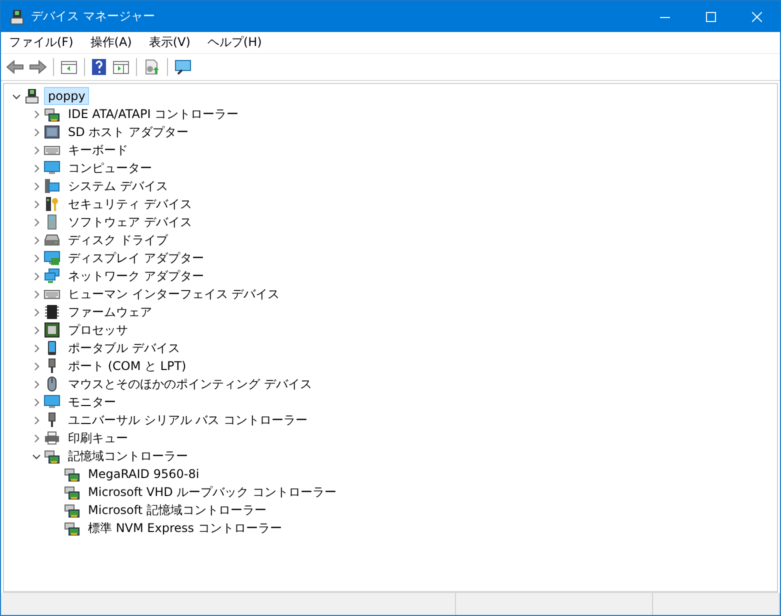  What do you see at coordinates (98, 438) in the screenshot?
I see `tree-item: 印刷キュー` at bounding box center [98, 438].